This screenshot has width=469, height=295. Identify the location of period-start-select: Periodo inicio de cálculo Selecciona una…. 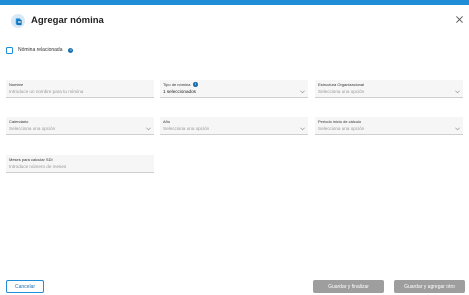
(389, 126).